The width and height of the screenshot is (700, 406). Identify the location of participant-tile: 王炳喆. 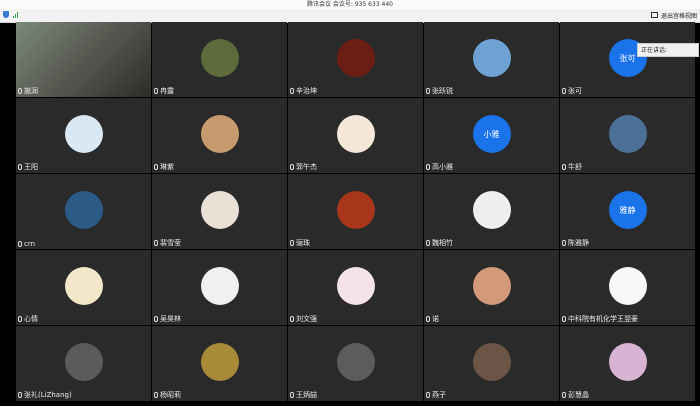
(355, 363).